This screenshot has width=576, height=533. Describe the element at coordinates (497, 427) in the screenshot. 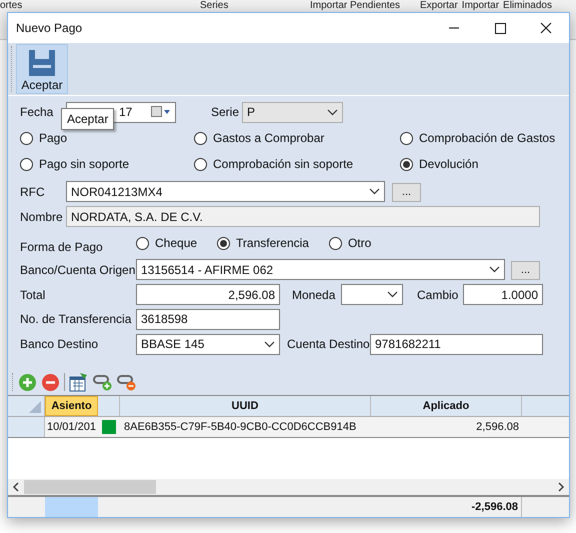

I see `table-cell-text: 2,596.08` at that location.